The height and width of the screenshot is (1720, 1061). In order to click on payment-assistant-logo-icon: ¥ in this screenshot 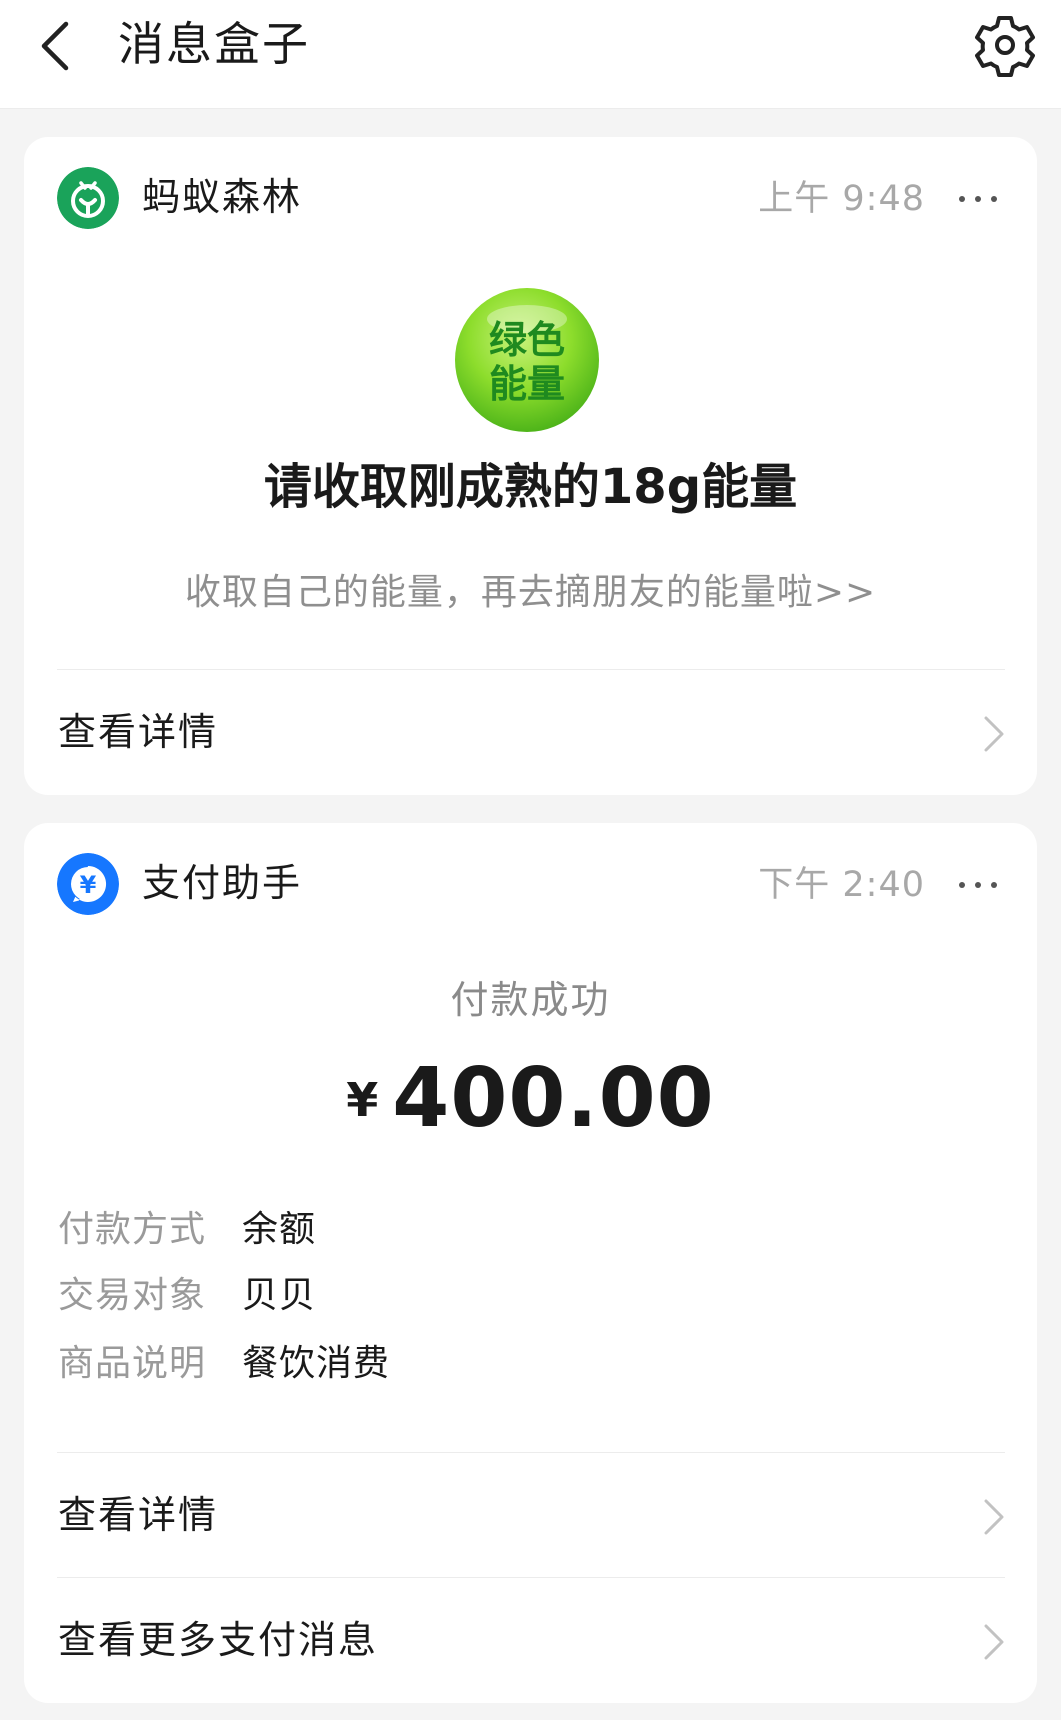, I will do `click(88, 884)`.